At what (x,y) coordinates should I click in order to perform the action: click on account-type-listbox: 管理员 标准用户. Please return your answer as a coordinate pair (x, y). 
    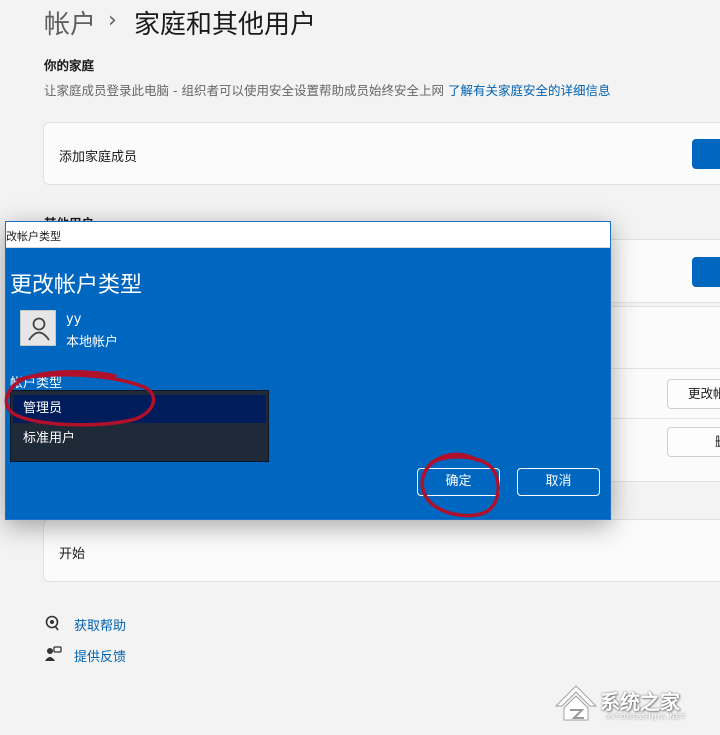
    Looking at the image, I should click on (139, 426).